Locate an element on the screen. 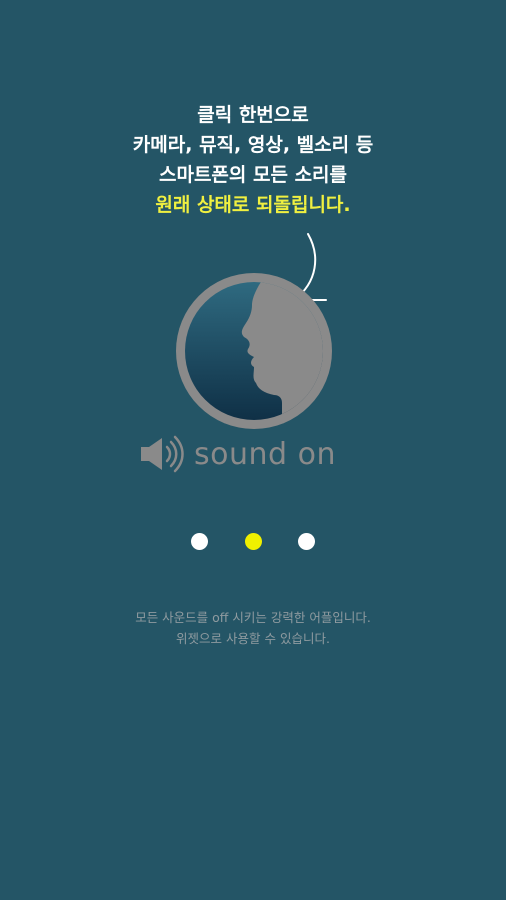  sound-toggle: sound on is located at coordinates (260, 454).